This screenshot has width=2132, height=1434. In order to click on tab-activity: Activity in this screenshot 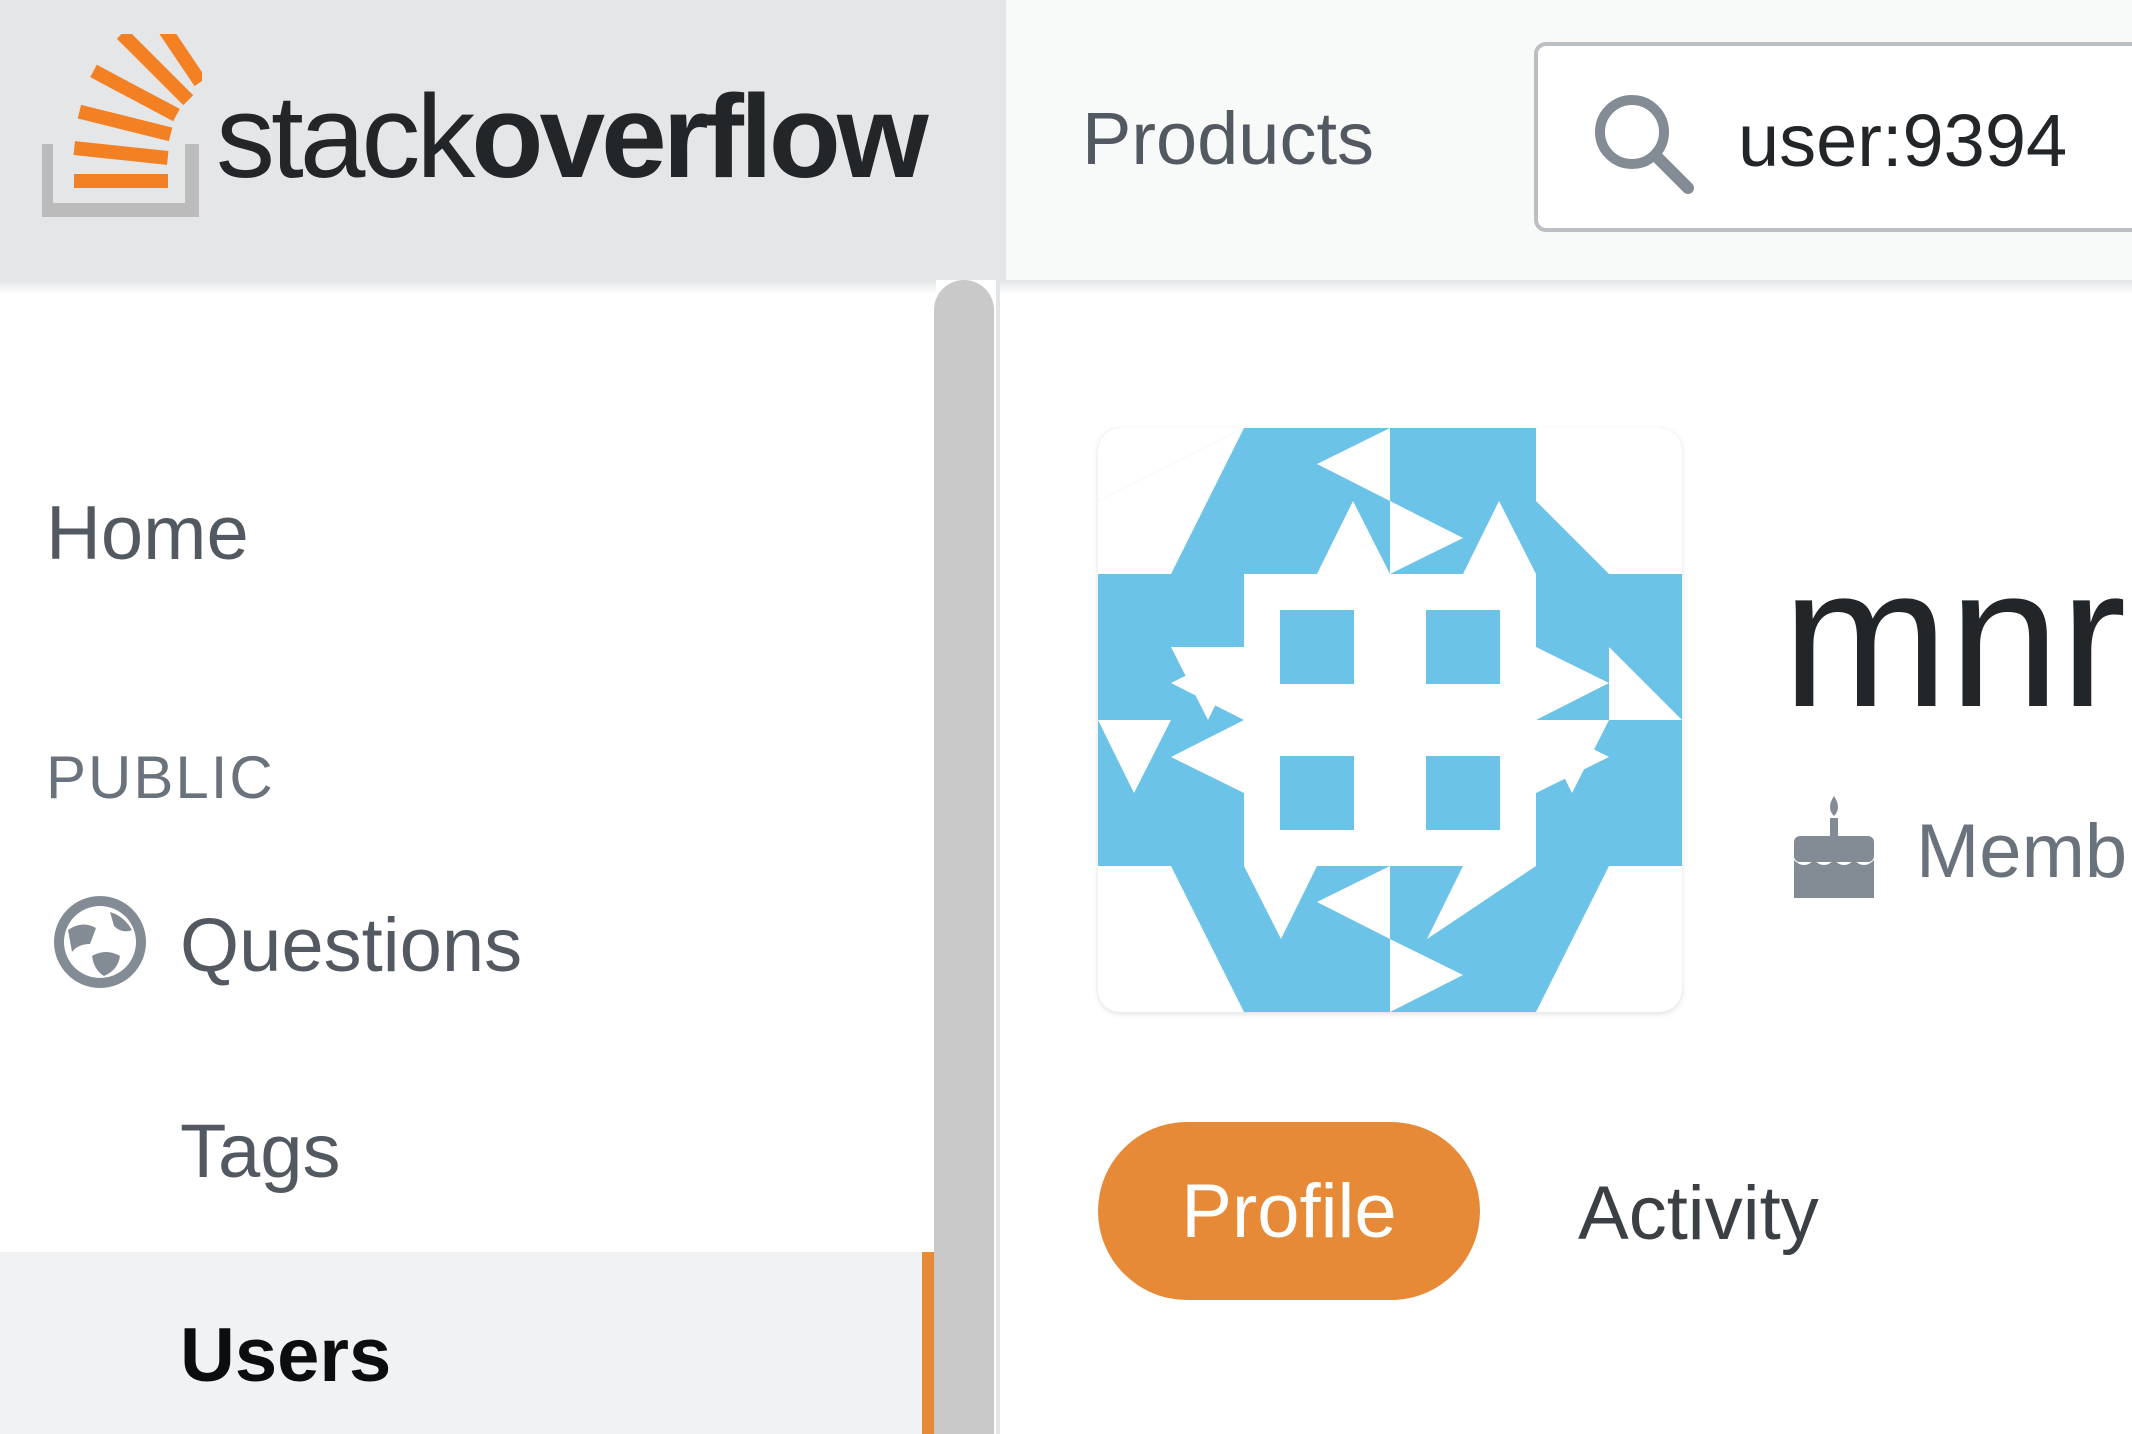, I will do `click(1698, 1214)`.